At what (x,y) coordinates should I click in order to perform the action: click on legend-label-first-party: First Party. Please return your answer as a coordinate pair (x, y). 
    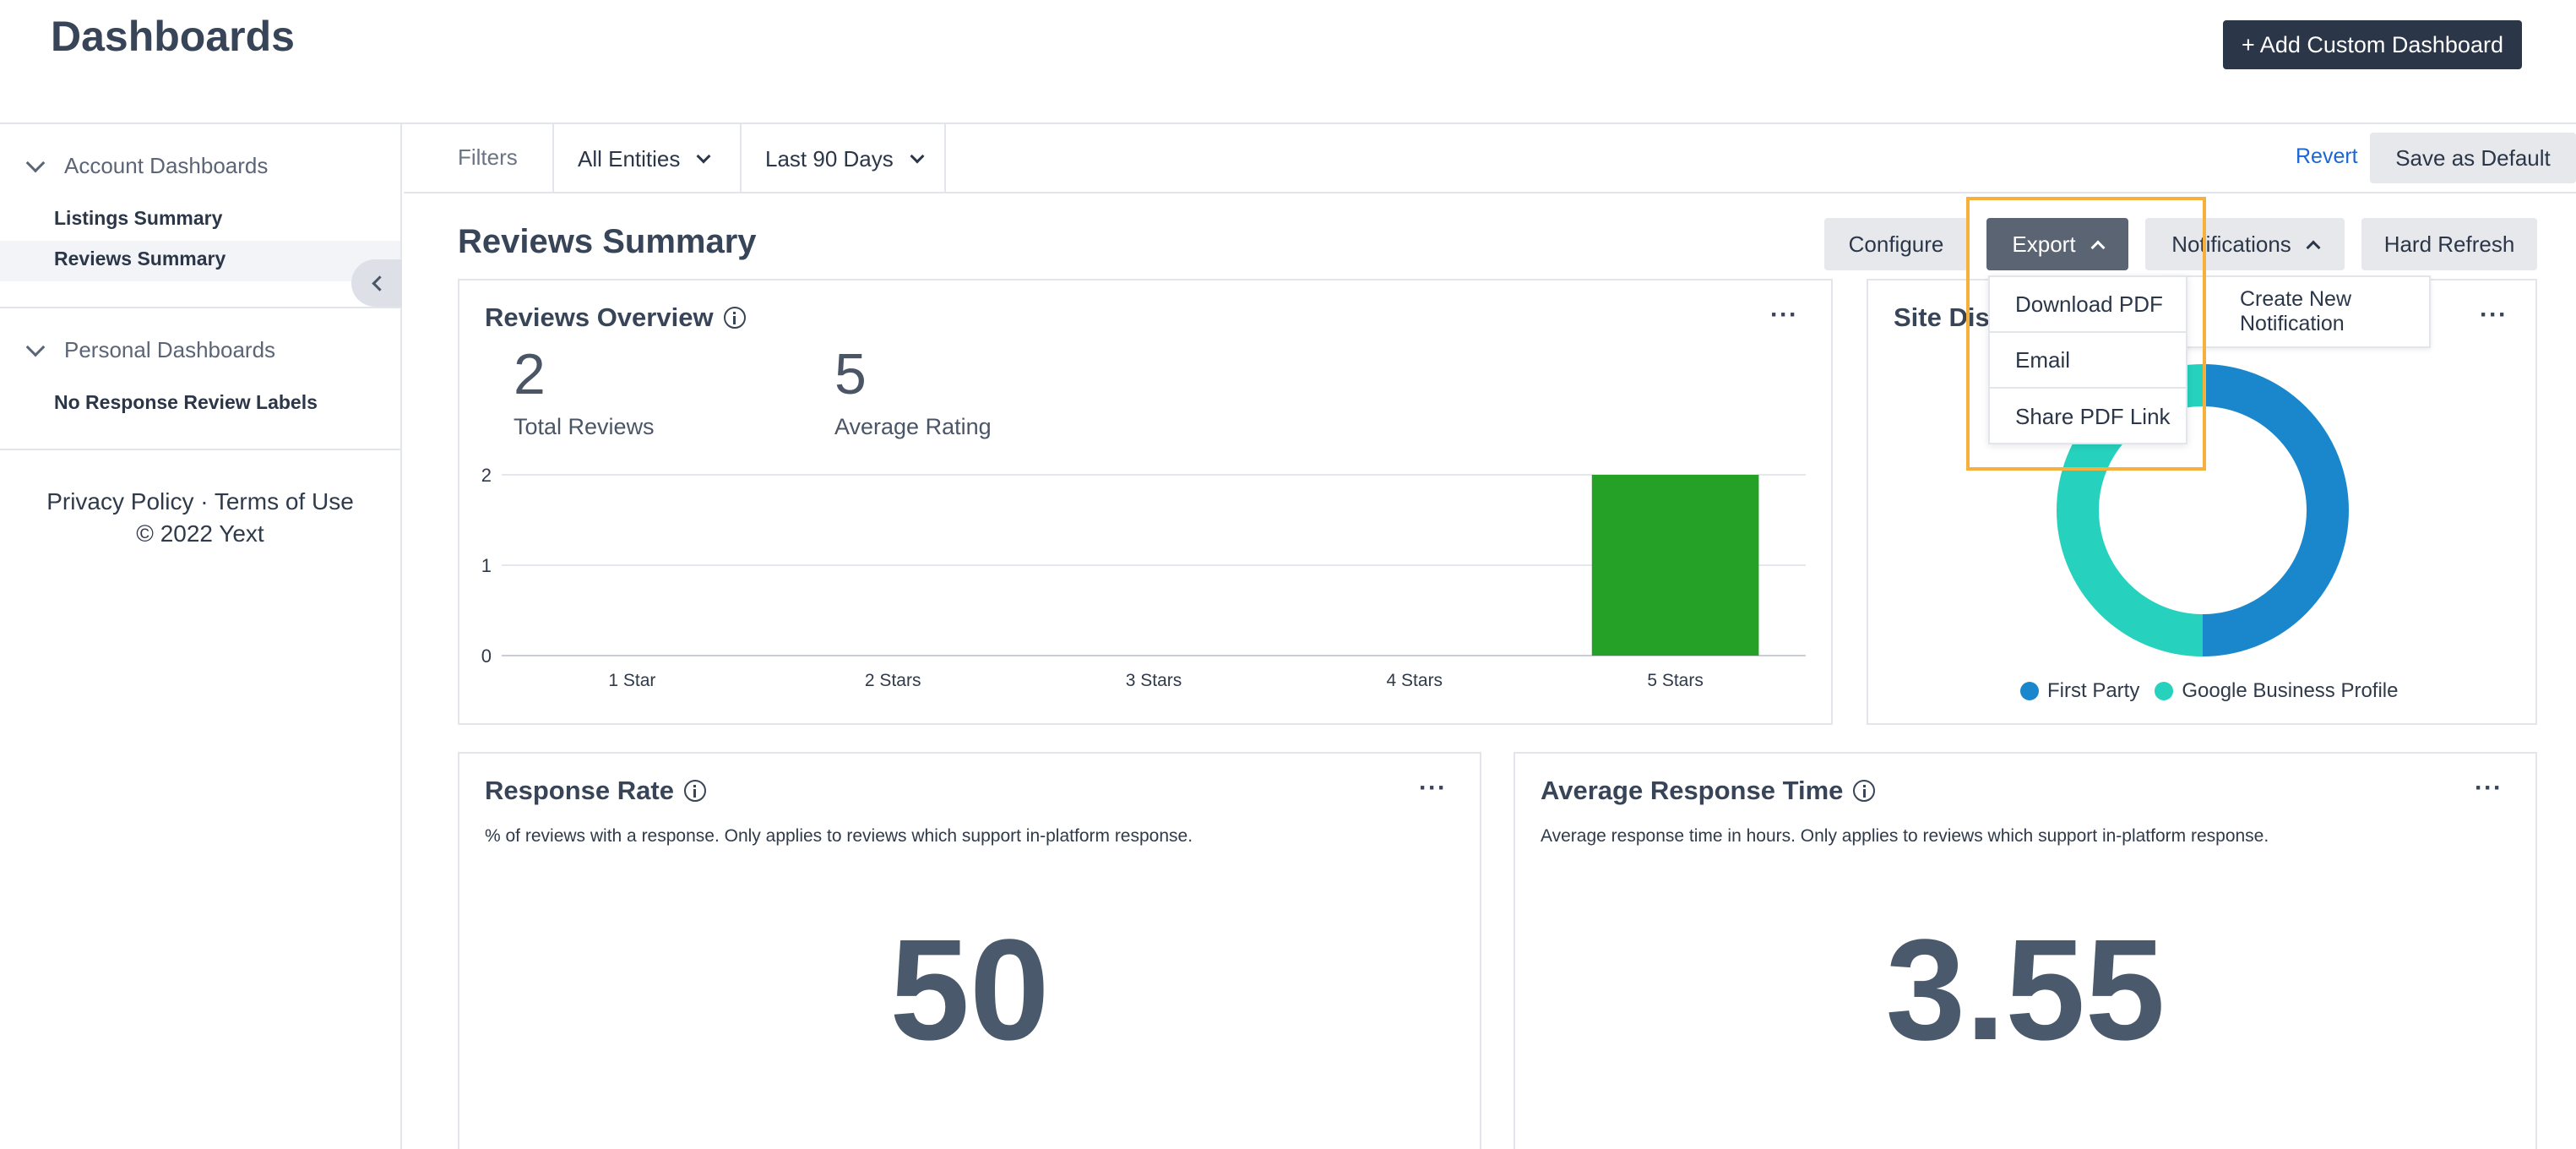
    Looking at the image, I should click on (2093, 690).